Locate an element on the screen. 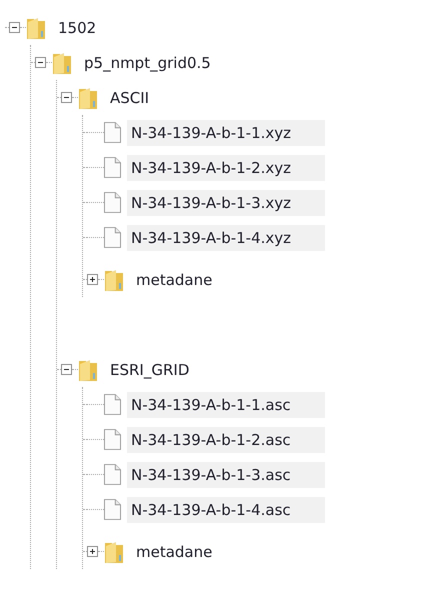  folder-item: ESRI_GRID is located at coordinates (150, 369).